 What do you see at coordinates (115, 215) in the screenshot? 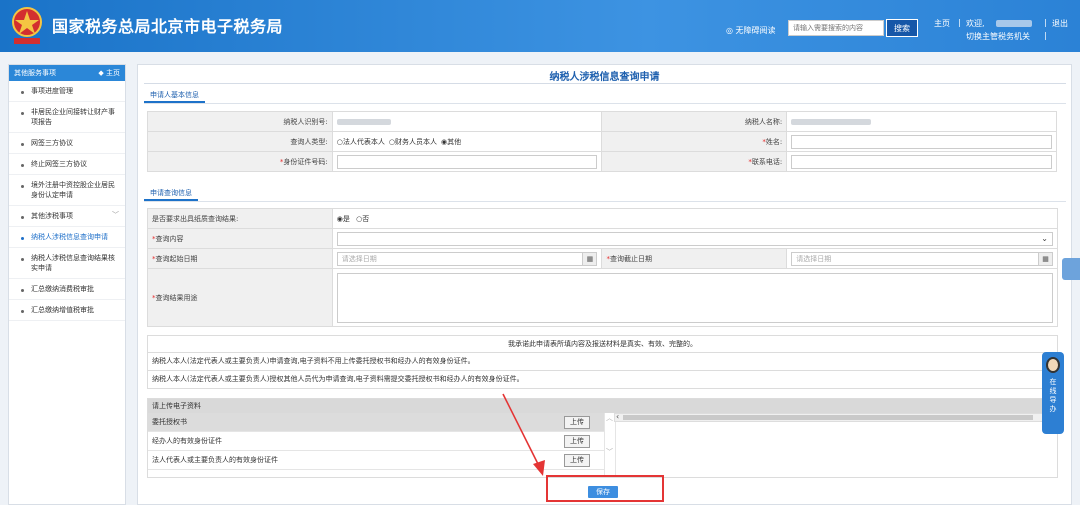
I see `chevron-down-icon: ﹀` at bounding box center [115, 215].